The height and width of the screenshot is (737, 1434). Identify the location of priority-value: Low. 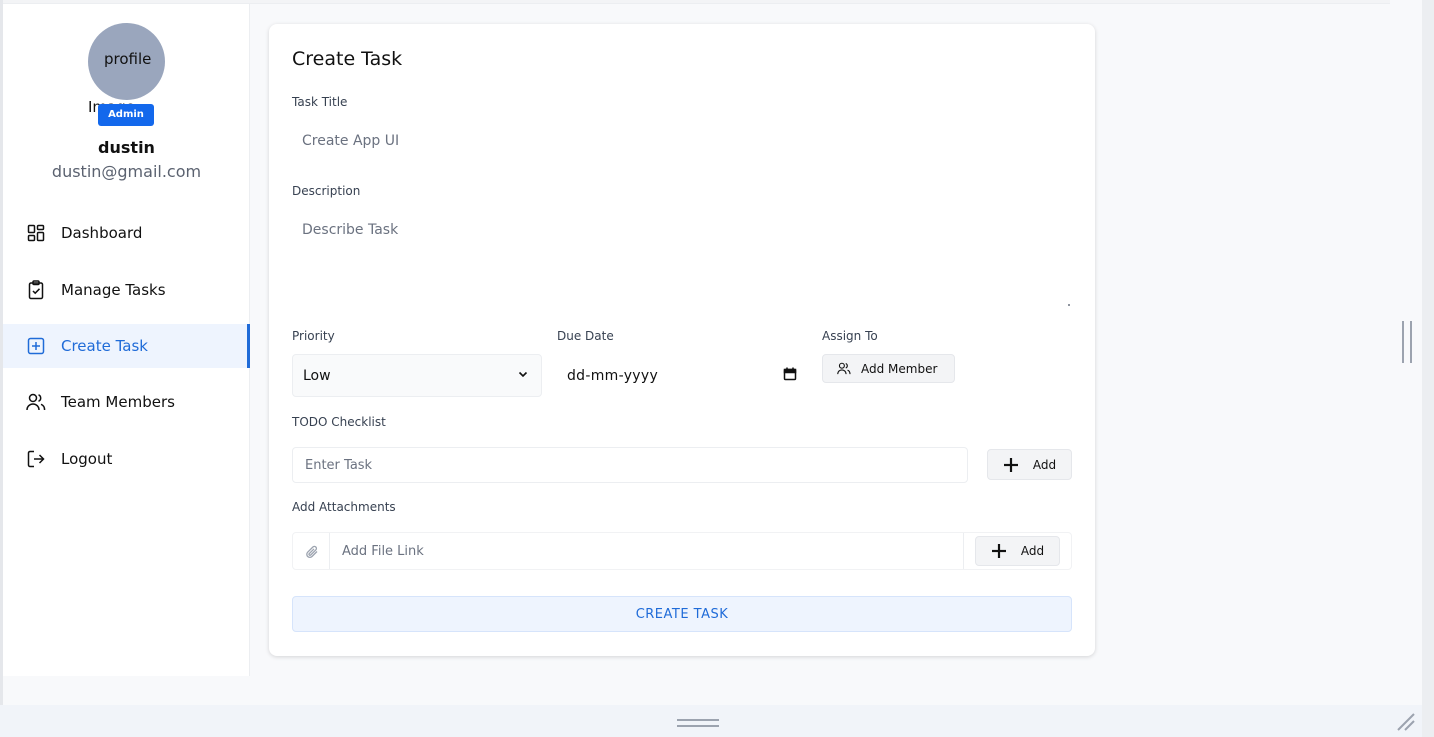
(317, 375).